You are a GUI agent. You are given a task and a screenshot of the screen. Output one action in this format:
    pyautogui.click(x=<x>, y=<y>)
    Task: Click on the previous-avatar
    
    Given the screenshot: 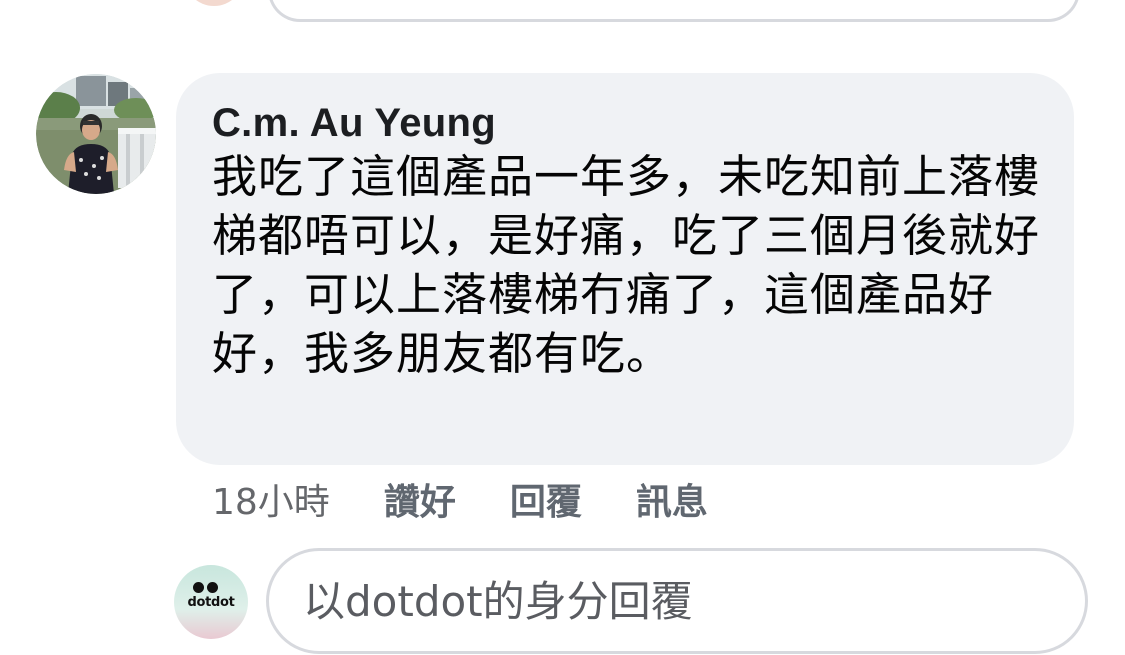 What is the action you would take?
    pyautogui.click(x=214, y=3)
    